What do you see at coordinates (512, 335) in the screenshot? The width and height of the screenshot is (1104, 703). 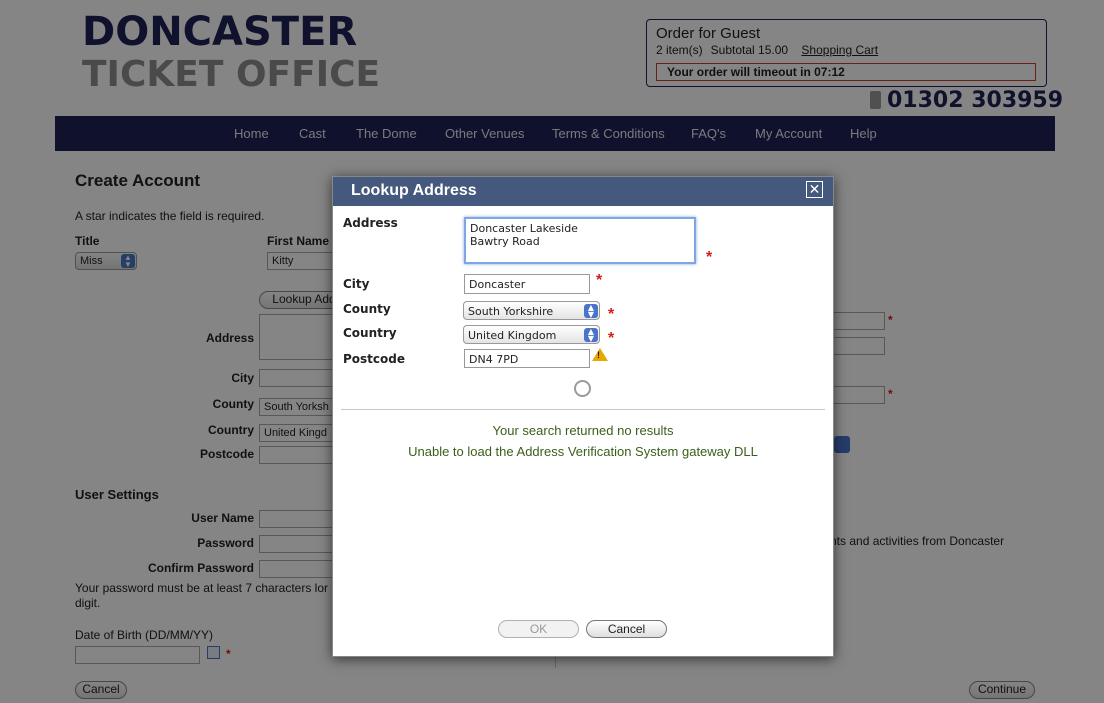 I see `dialog-country-value: United Kingdom` at bounding box center [512, 335].